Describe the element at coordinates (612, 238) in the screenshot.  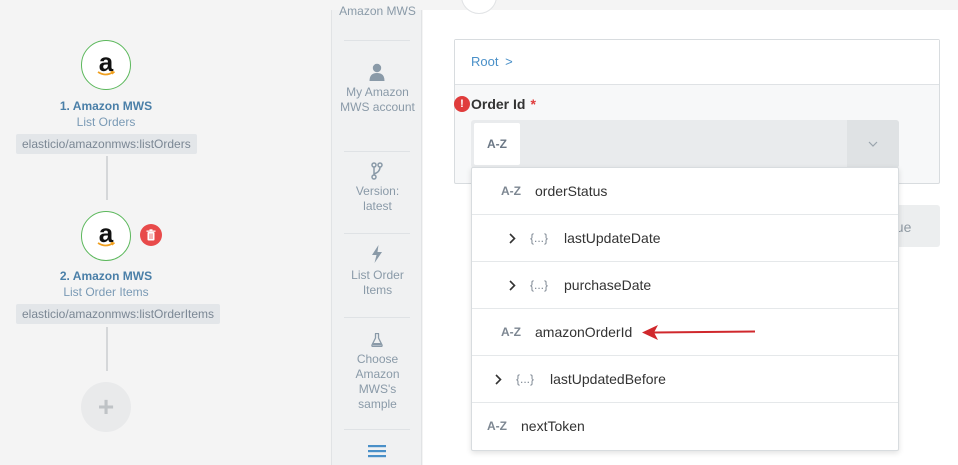
I see `list-item-label: lastUpdateDate` at that location.